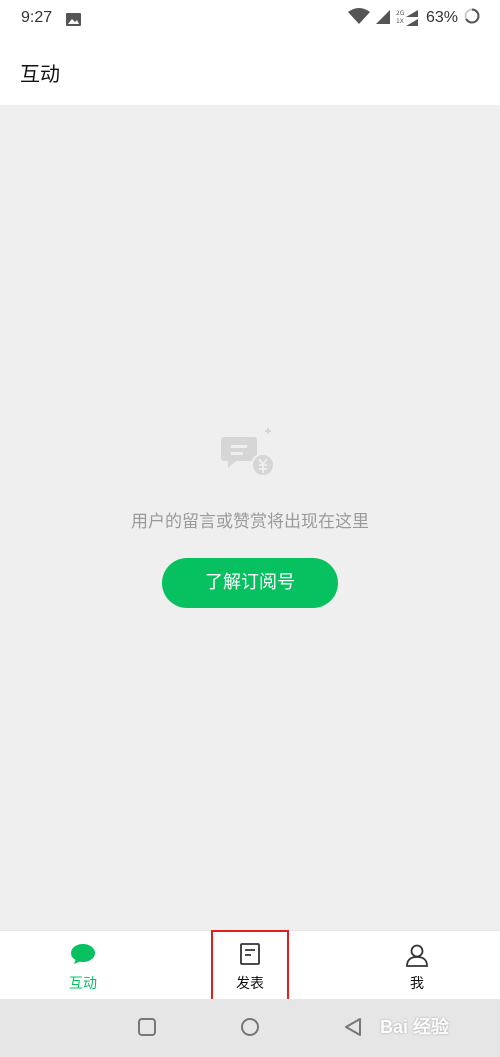 The height and width of the screenshot is (1057, 500). I want to click on page-header: 互动, so click(250, 71).